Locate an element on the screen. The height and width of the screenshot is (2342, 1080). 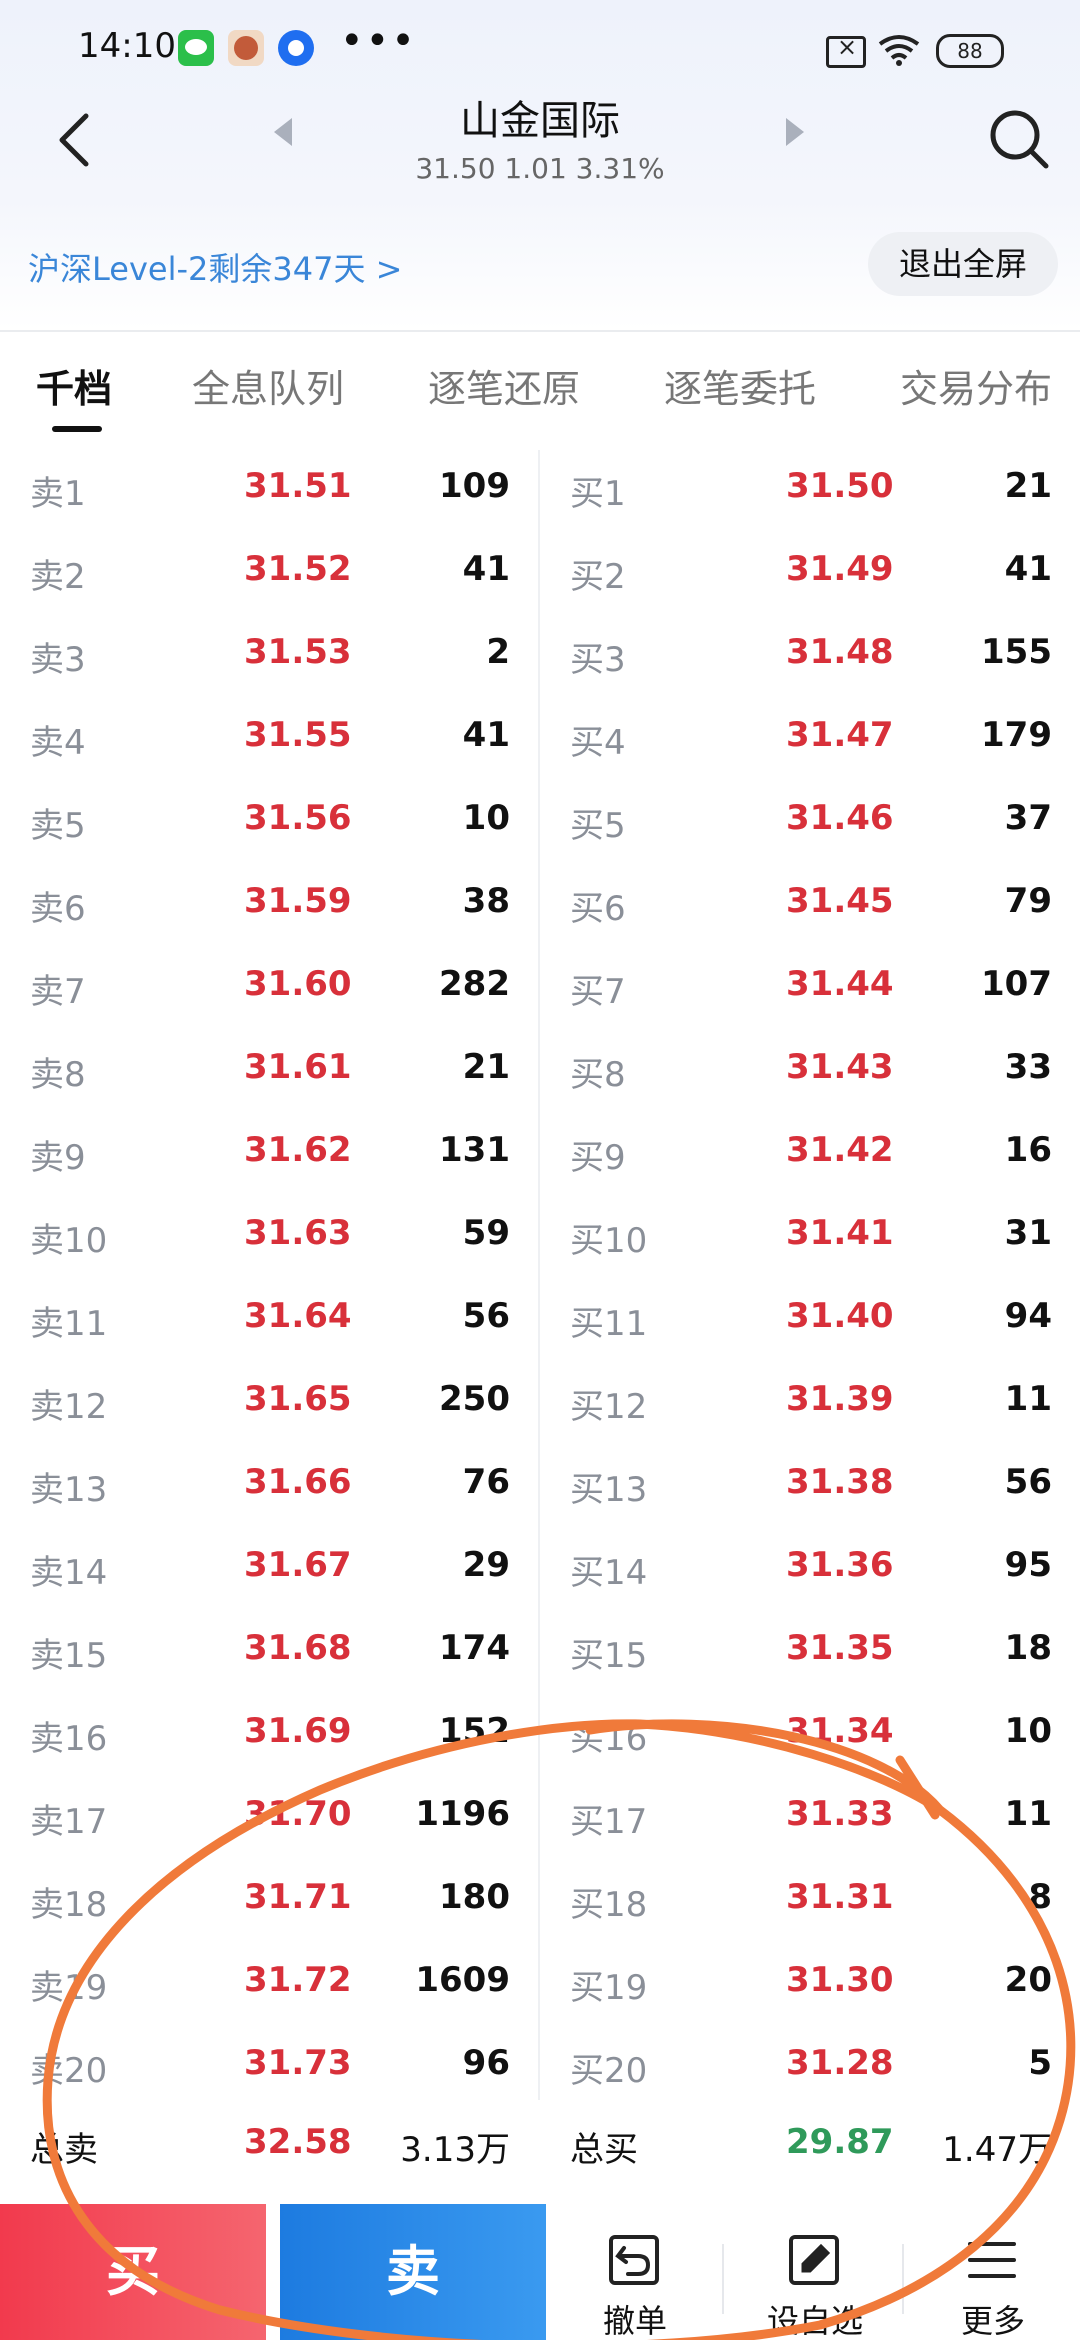
tab-bar: 千档 全息队列 逐笔还原 逐笔委托 交易分布 is located at coordinates (540, 395).